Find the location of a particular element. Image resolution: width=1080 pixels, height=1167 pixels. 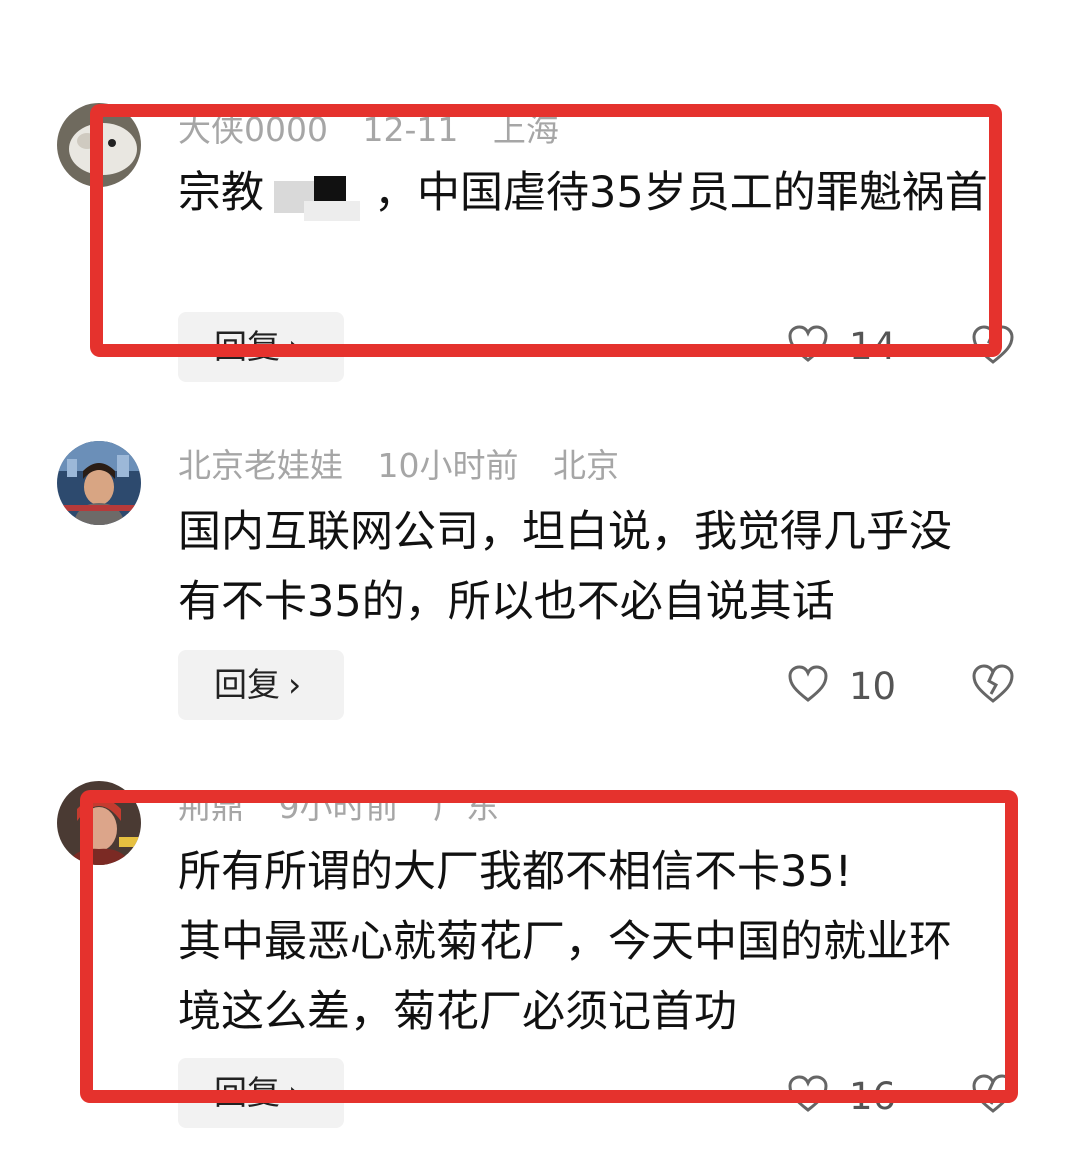

username: 北京老娃娃 is located at coordinates (260, 465).